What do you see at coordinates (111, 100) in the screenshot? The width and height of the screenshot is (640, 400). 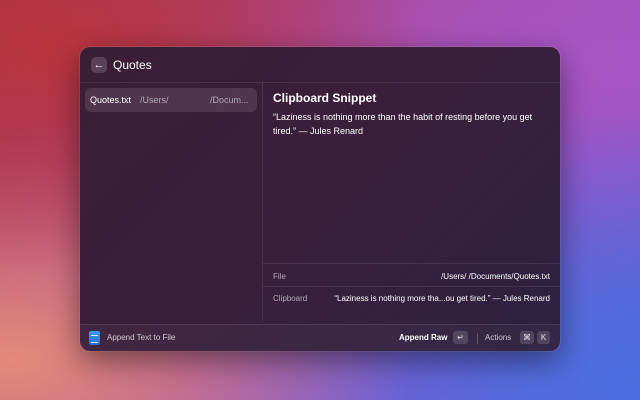 I see `list-item-name: Quotes.txt` at bounding box center [111, 100].